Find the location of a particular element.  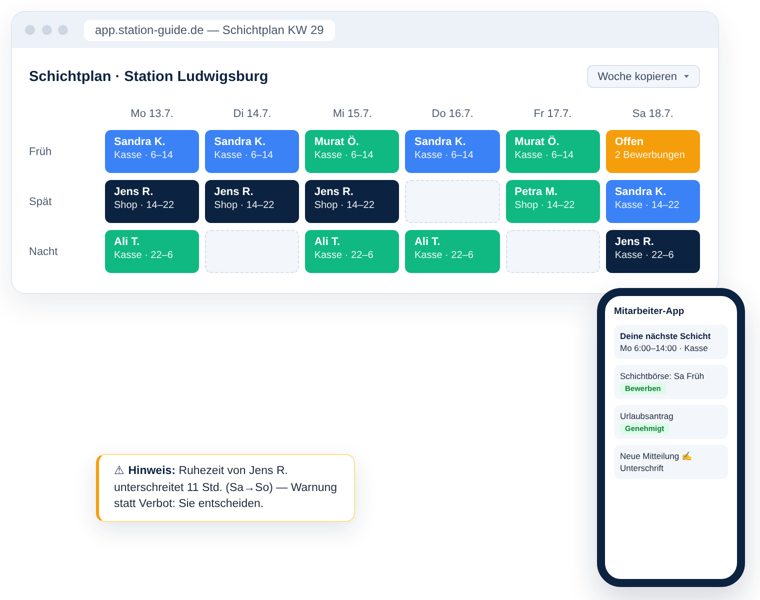

card-text: Urlaubsantrag is located at coordinates (647, 416).